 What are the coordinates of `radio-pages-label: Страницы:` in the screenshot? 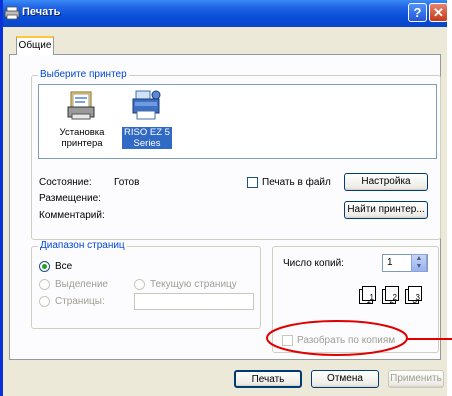 It's located at (80, 301).